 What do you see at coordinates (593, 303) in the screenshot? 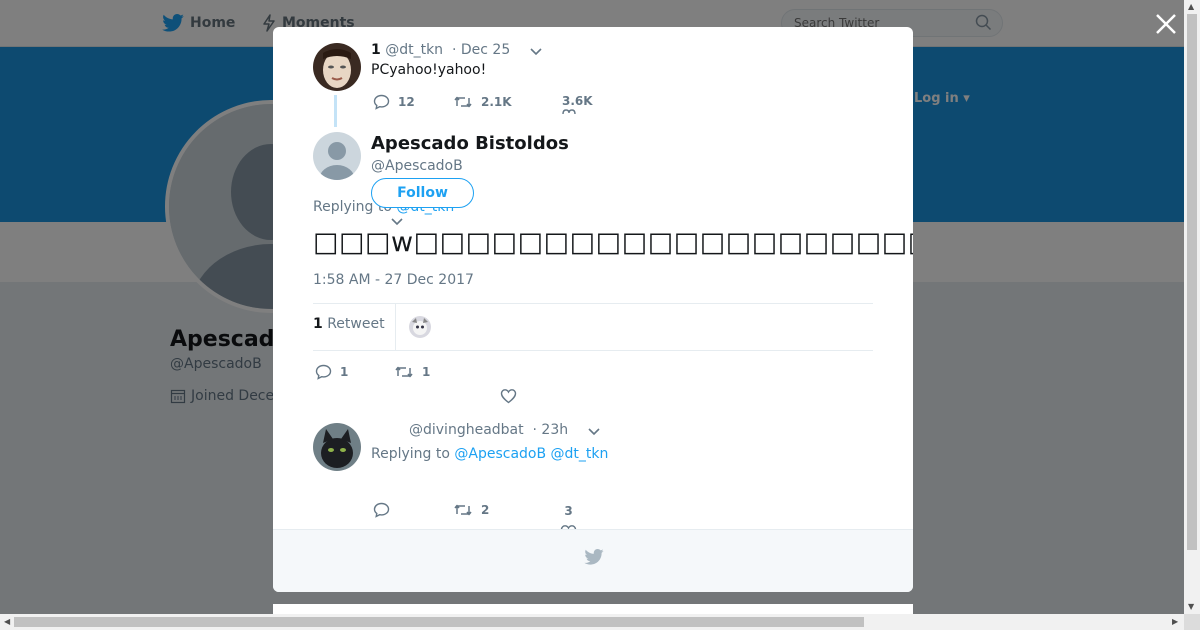
I see `stats-divider-top` at bounding box center [593, 303].